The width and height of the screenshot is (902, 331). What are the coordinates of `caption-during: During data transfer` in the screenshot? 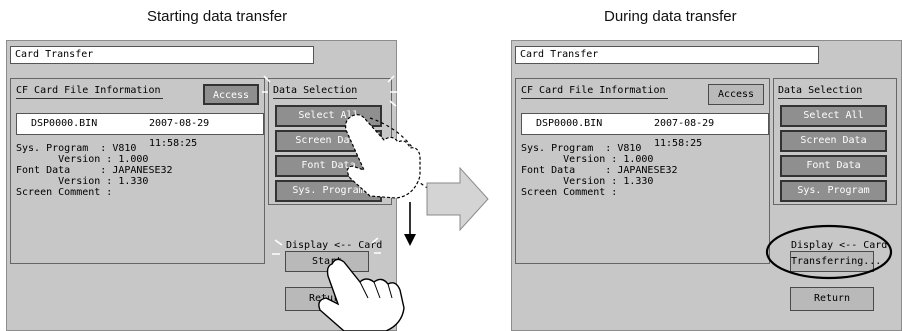 It's located at (670, 16).